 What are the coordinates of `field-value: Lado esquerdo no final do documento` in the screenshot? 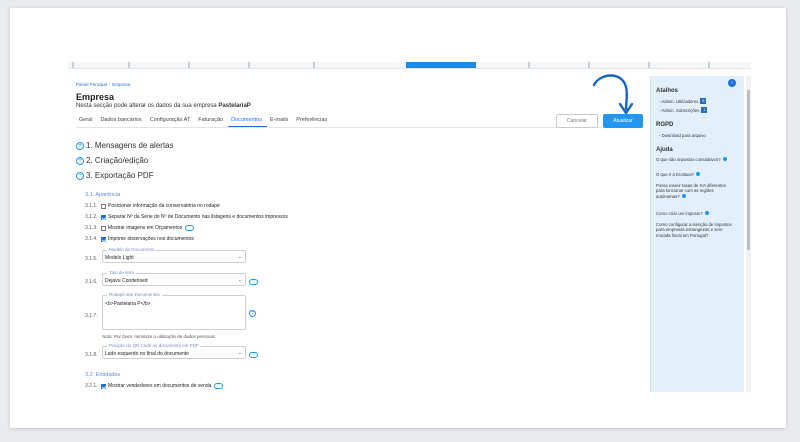 It's located at (147, 354).